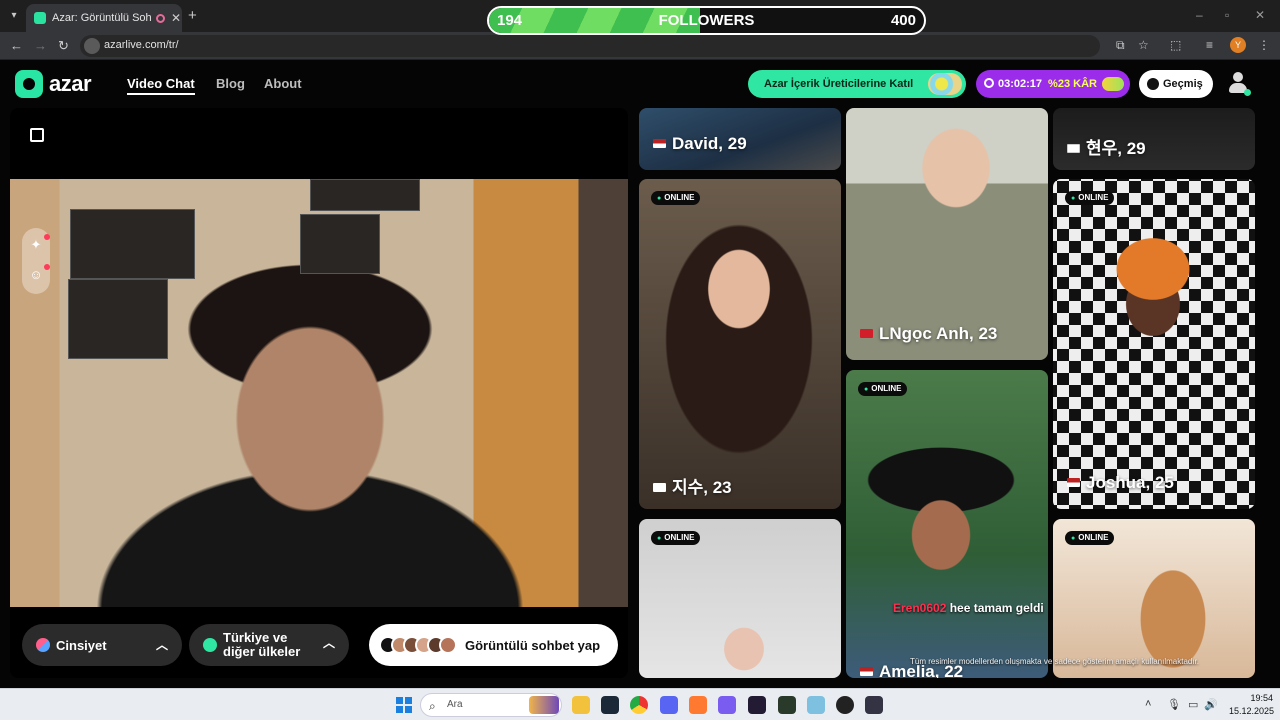 The image size is (1280, 720). What do you see at coordinates (702, 487) in the screenshot?
I see `profile-name: 지수, 23` at bounding box center [702, 487].